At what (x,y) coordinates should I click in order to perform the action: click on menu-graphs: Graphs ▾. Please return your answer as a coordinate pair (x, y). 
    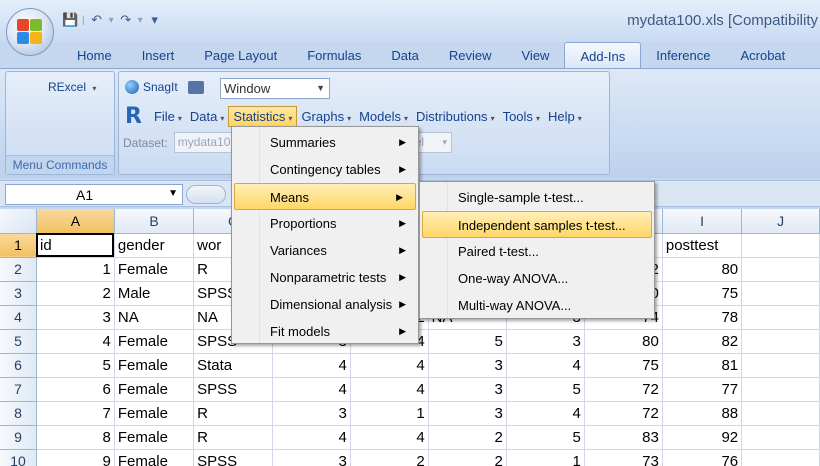
    Looking at the image, I should click on (326, 116).